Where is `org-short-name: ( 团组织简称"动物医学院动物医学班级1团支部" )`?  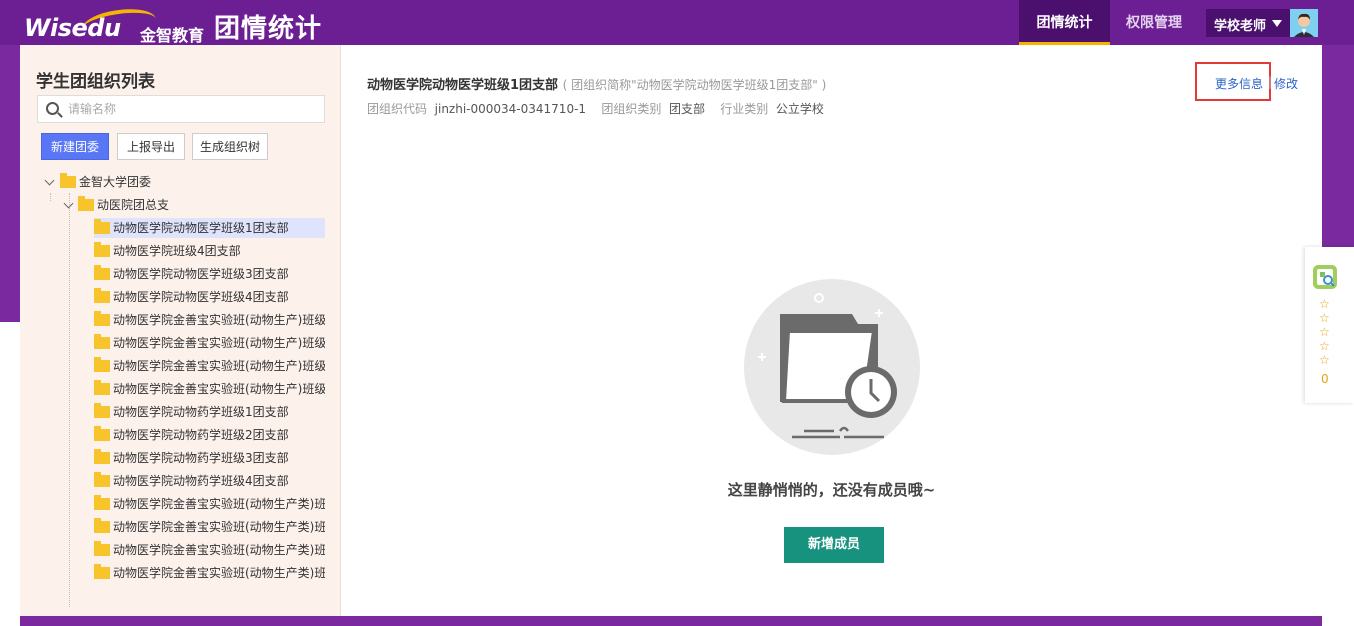 org-short-name: ( 团组织简称"动物医学院动物医学班级1团支部" ) is located at coordinates (694, 85).